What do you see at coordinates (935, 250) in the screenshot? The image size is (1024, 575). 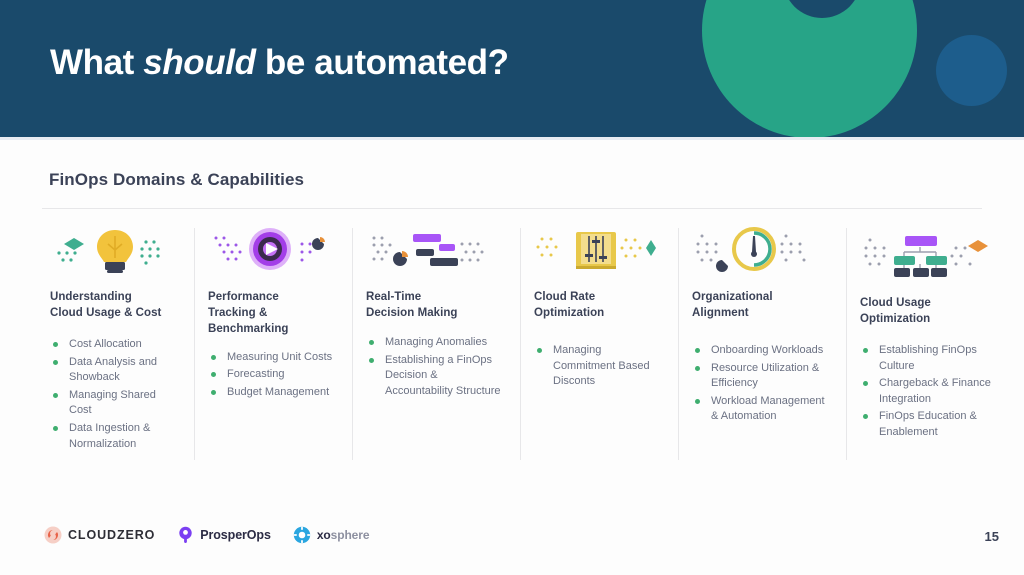 I see `org-chart-icon` at bounding box center [935, 250].